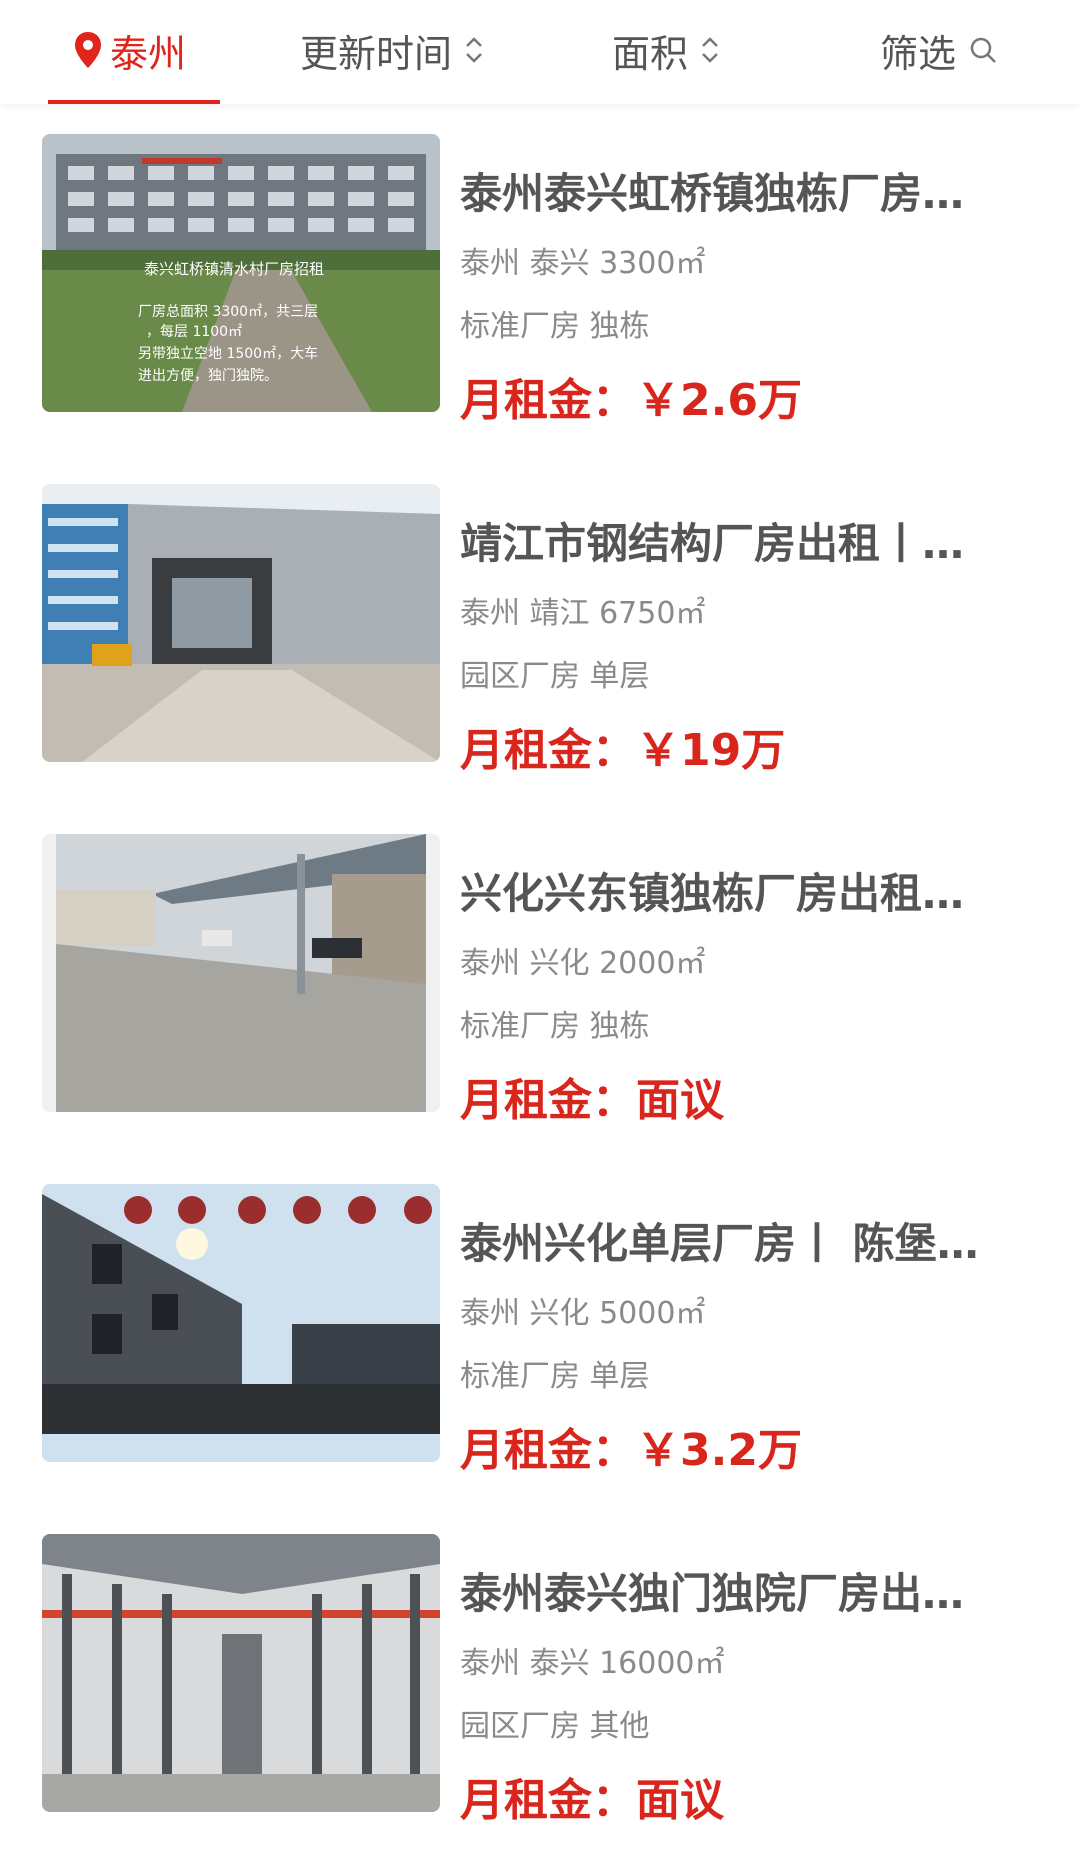 The width and height of the screenshot is (1080, 1873). I want to click on listing-type: 园区厂房 其他, so click(555, 1726).